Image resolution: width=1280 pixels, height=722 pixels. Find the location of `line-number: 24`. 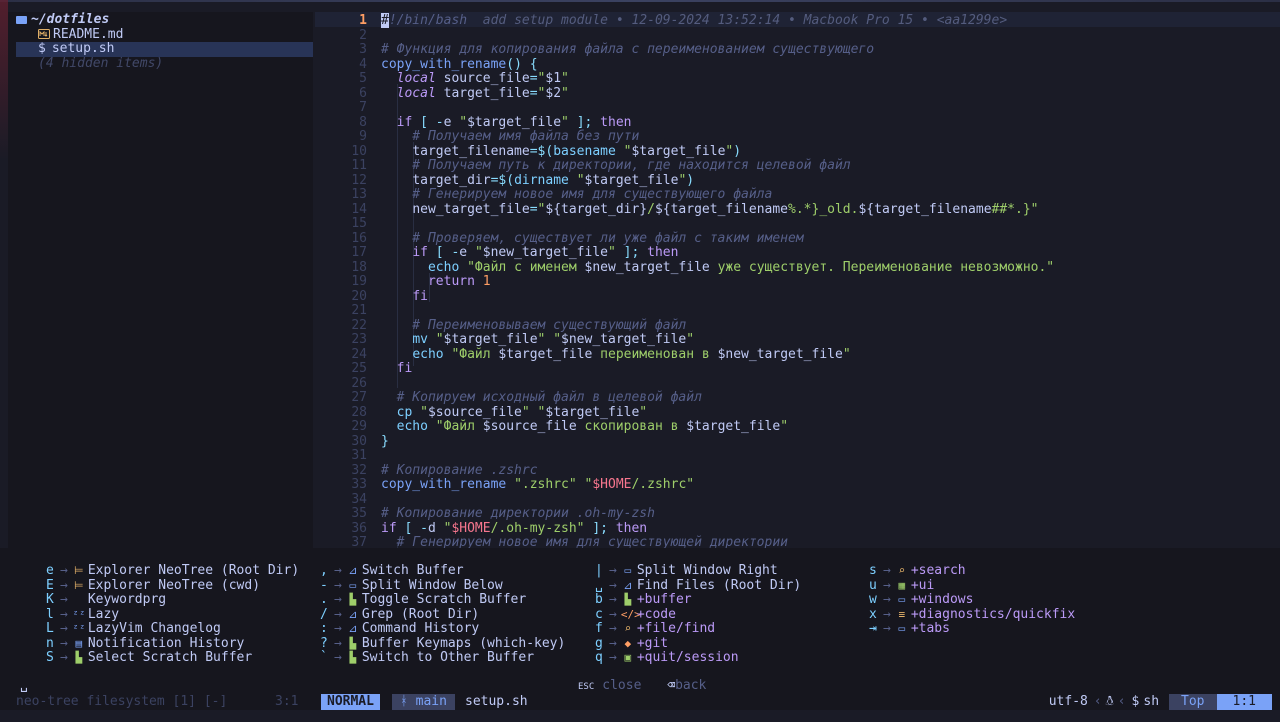

line-number: 24 is located at coordinates (359, 354).